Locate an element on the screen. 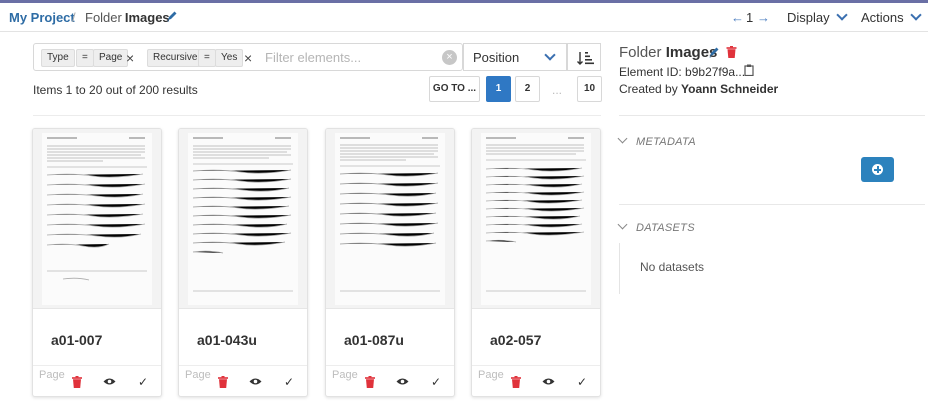 This screenshot has height=414, width=928. element-card: a02-057 Page ✓ is located at coordinates (536, 262).